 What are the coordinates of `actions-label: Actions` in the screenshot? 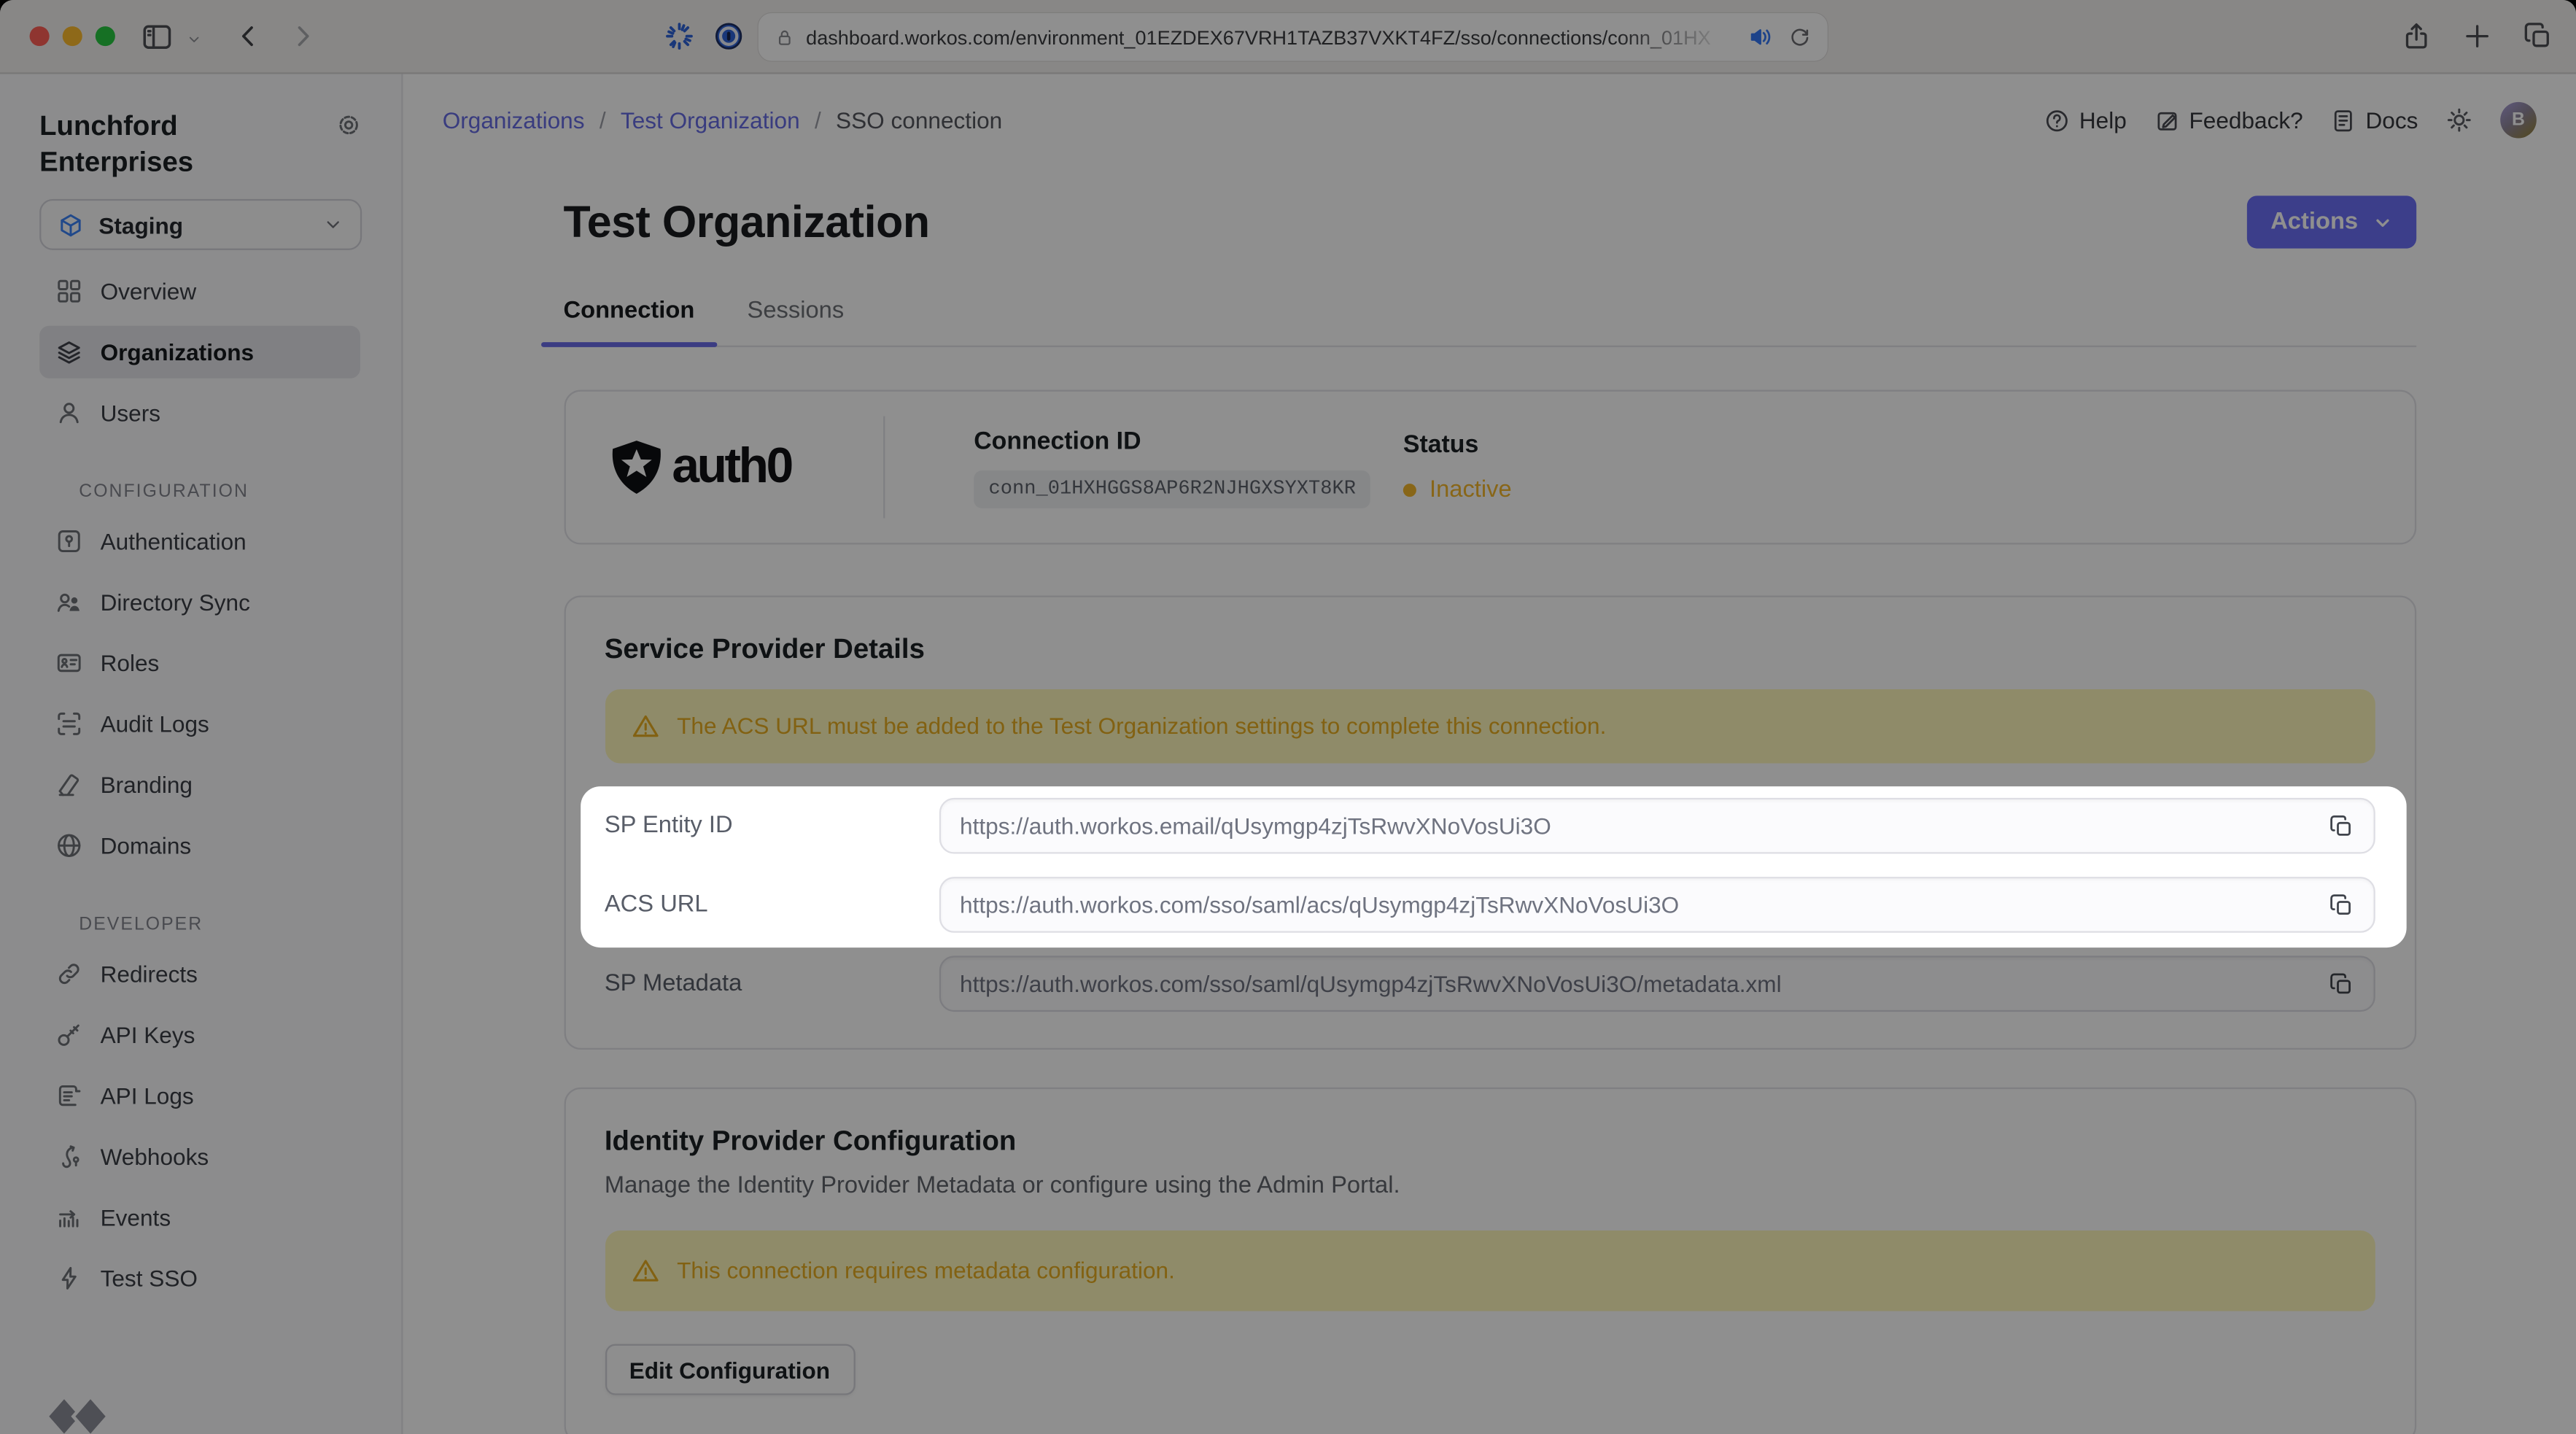 It's located at (2314, 222).